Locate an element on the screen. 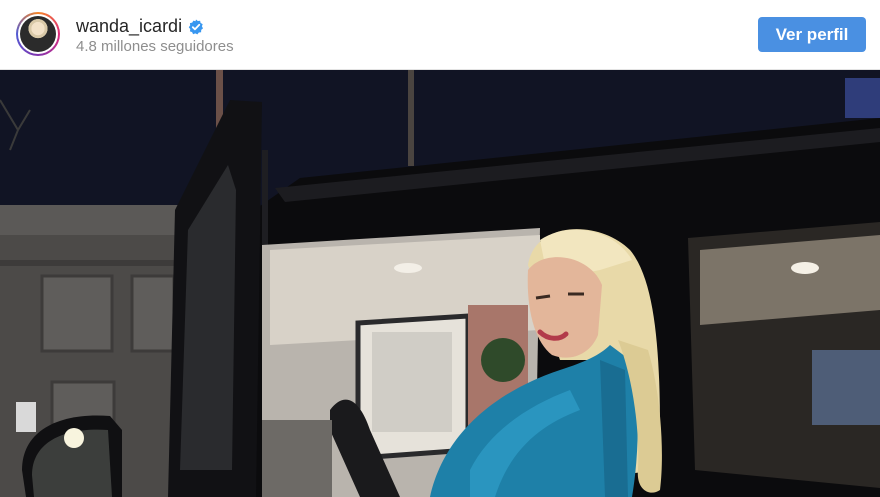  username: wanda_icardi is located at coordinates (129, 26).